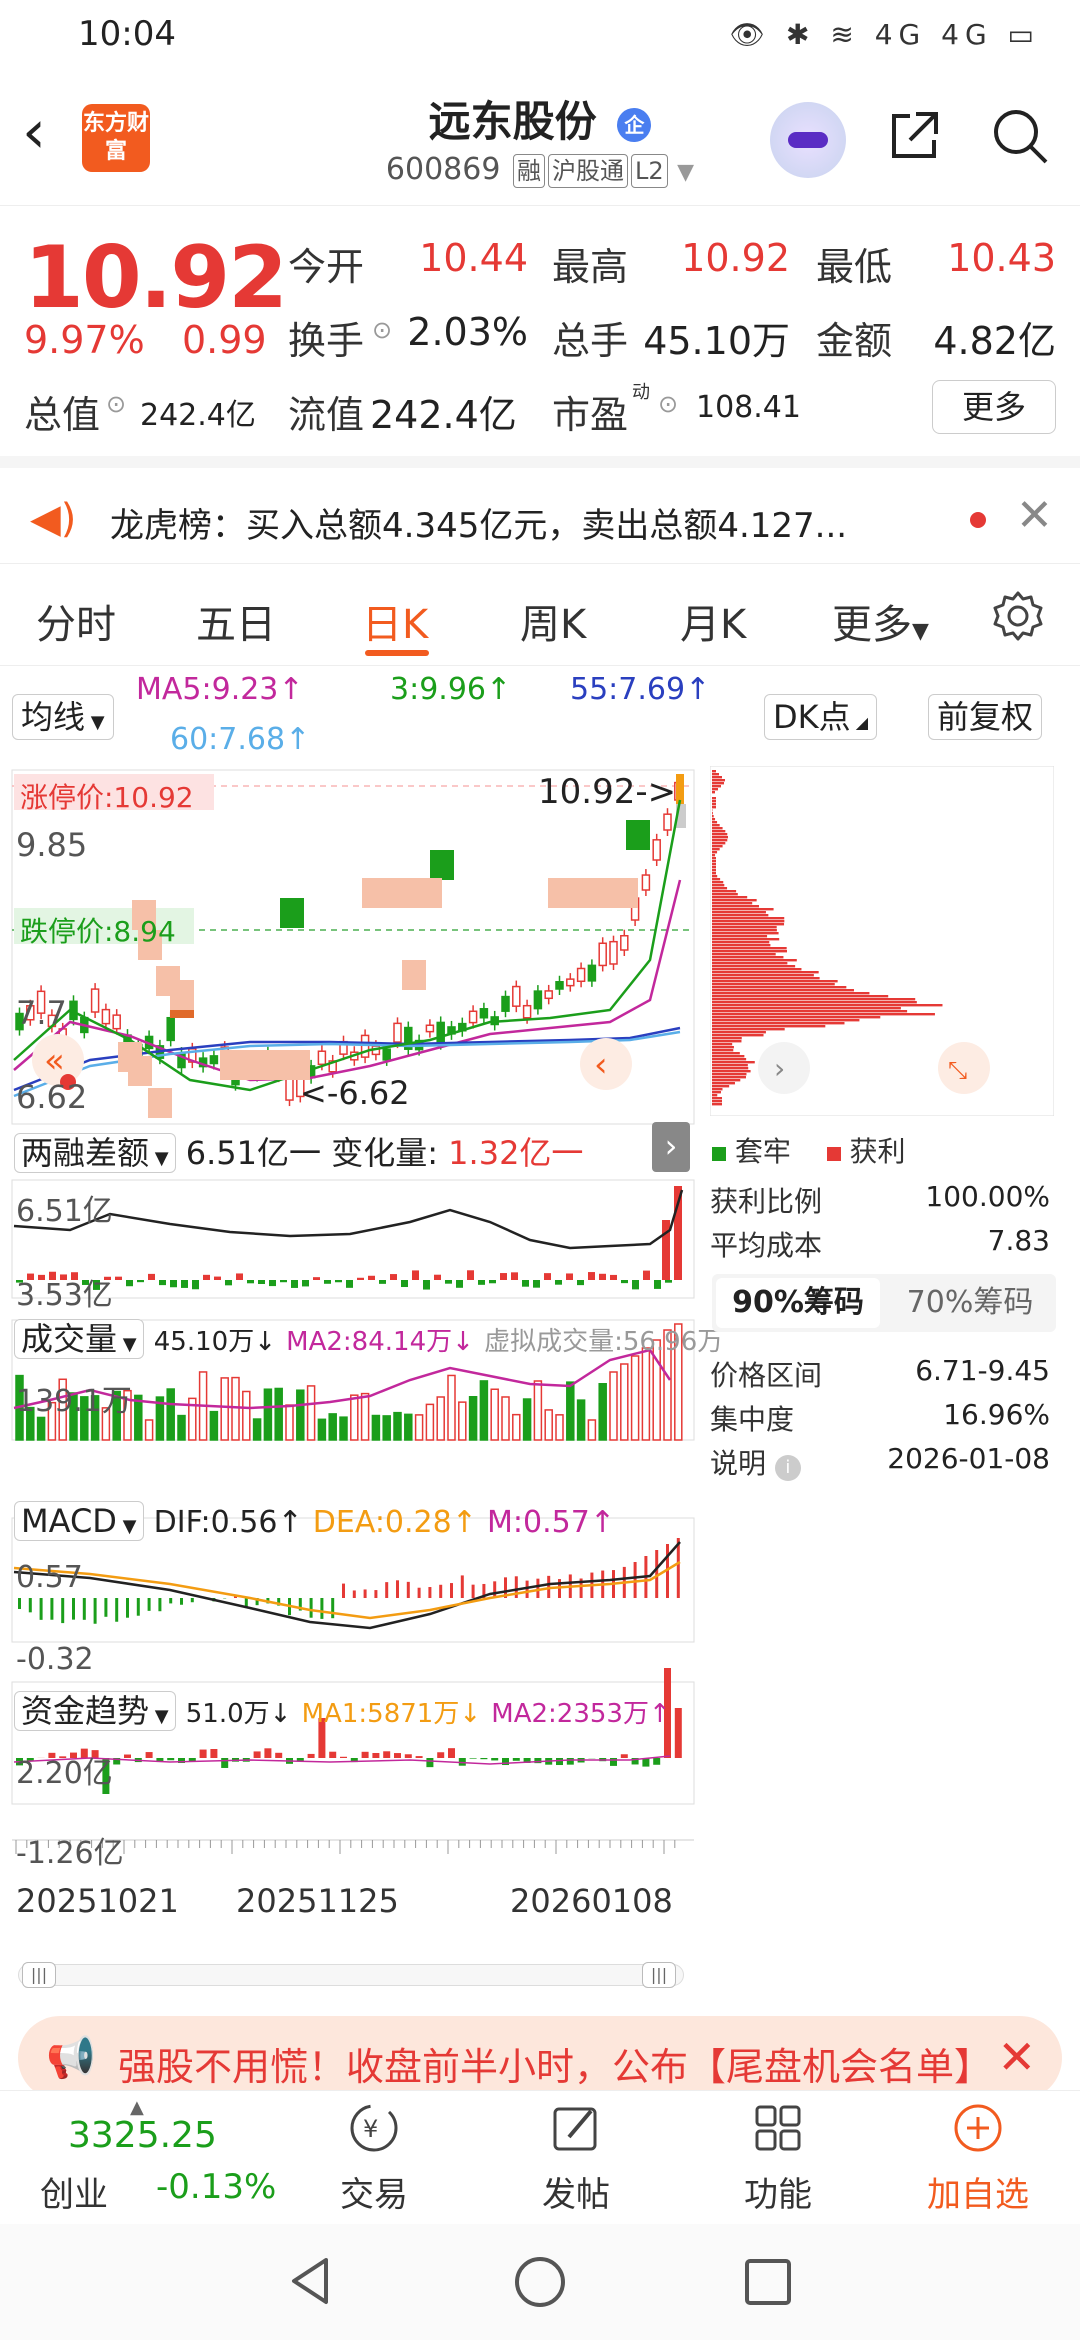 The height and width of the screenshot is (2340, 1080). What do you see at coordinates (107, 797) in the screenshot?
I see `limit-up-label: 涨停价:10.92` at bounding box center [107, 797].